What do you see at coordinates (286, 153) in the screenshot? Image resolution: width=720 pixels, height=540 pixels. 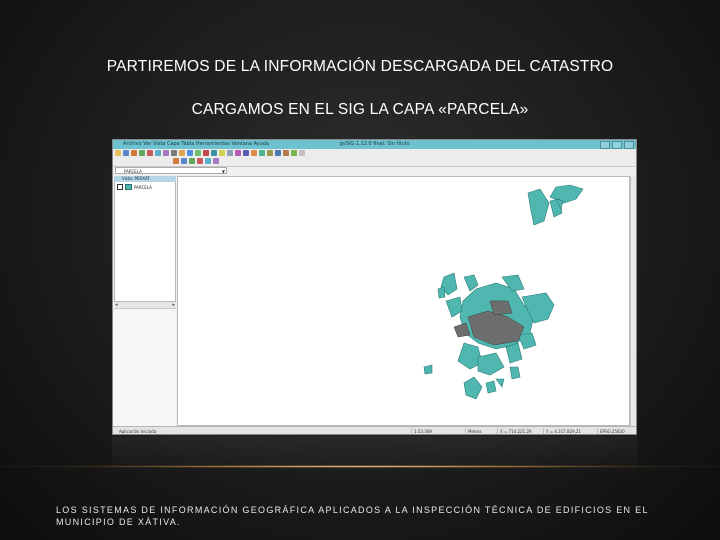 I see `geo-process-icon` at bounding box center [286, 153].